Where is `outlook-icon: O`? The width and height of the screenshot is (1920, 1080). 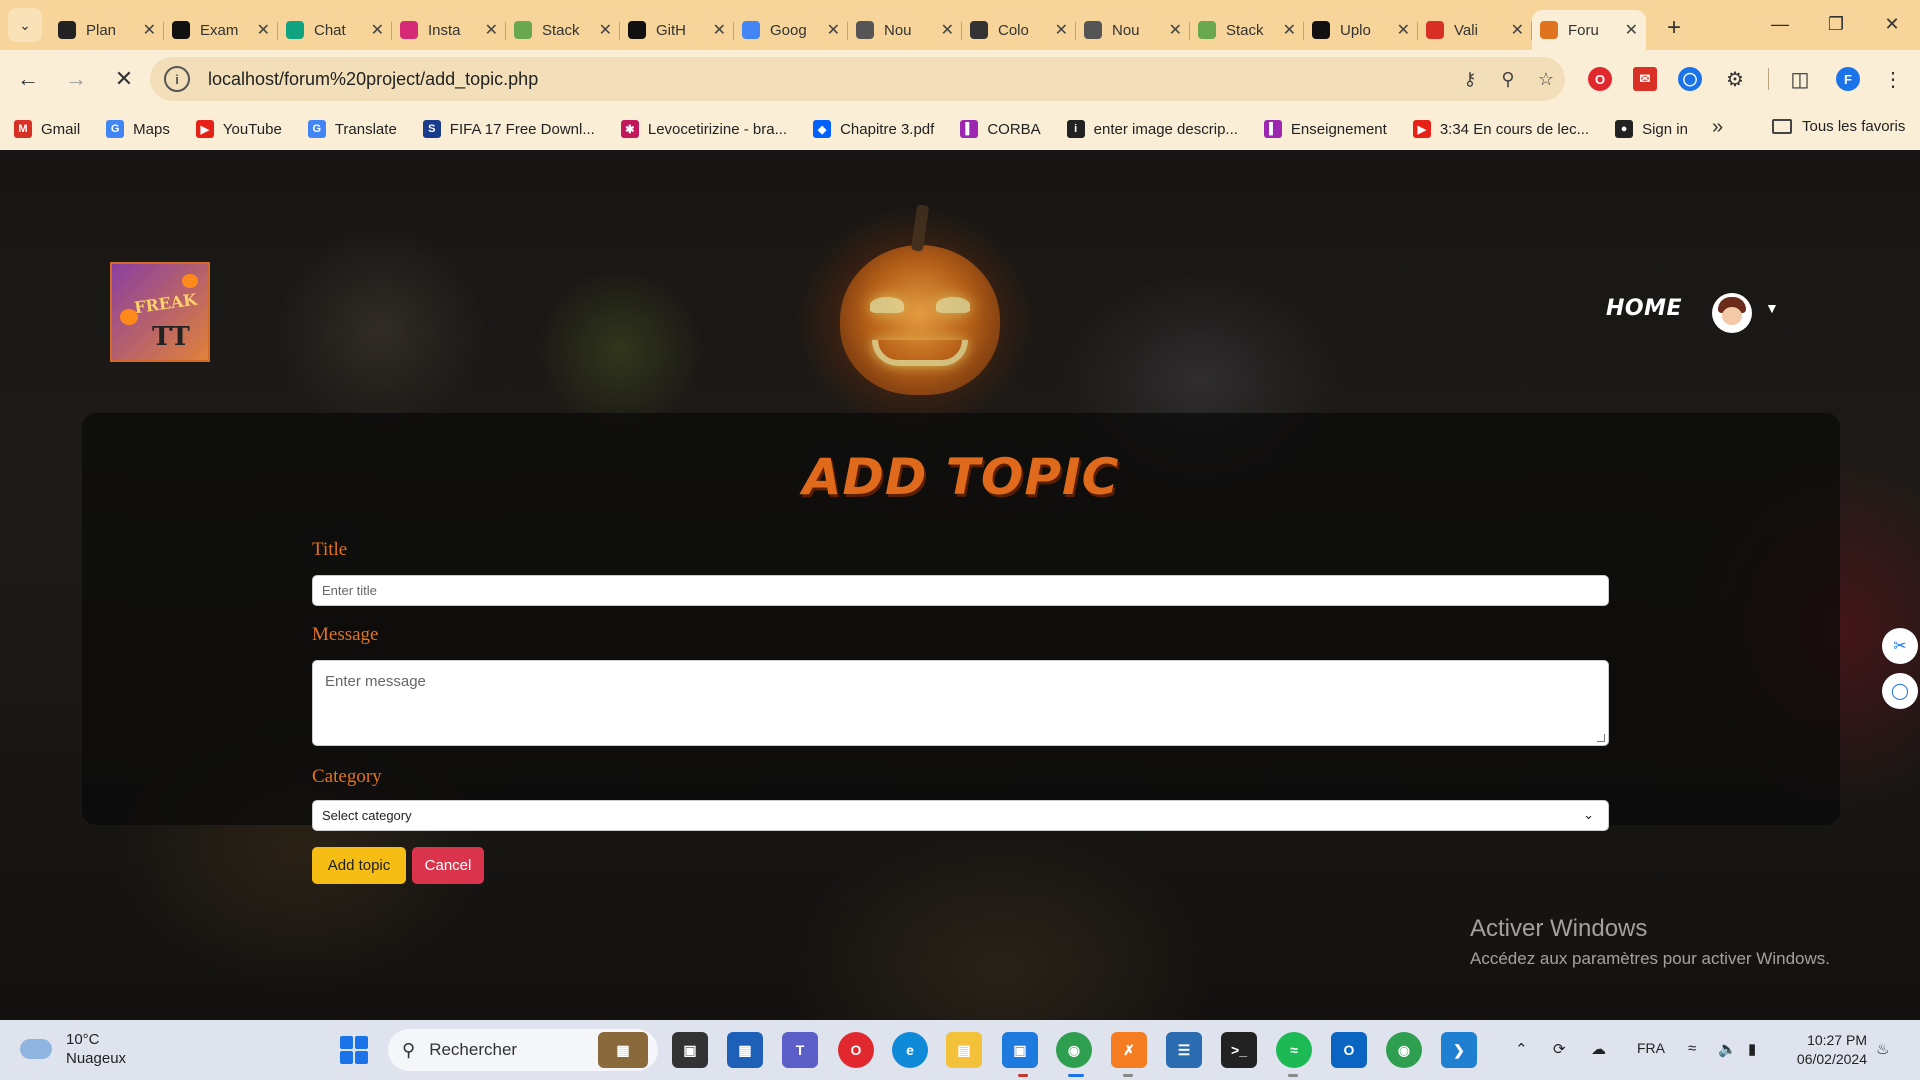
outlook-icon: O is located at coordinates (1349, 1050).